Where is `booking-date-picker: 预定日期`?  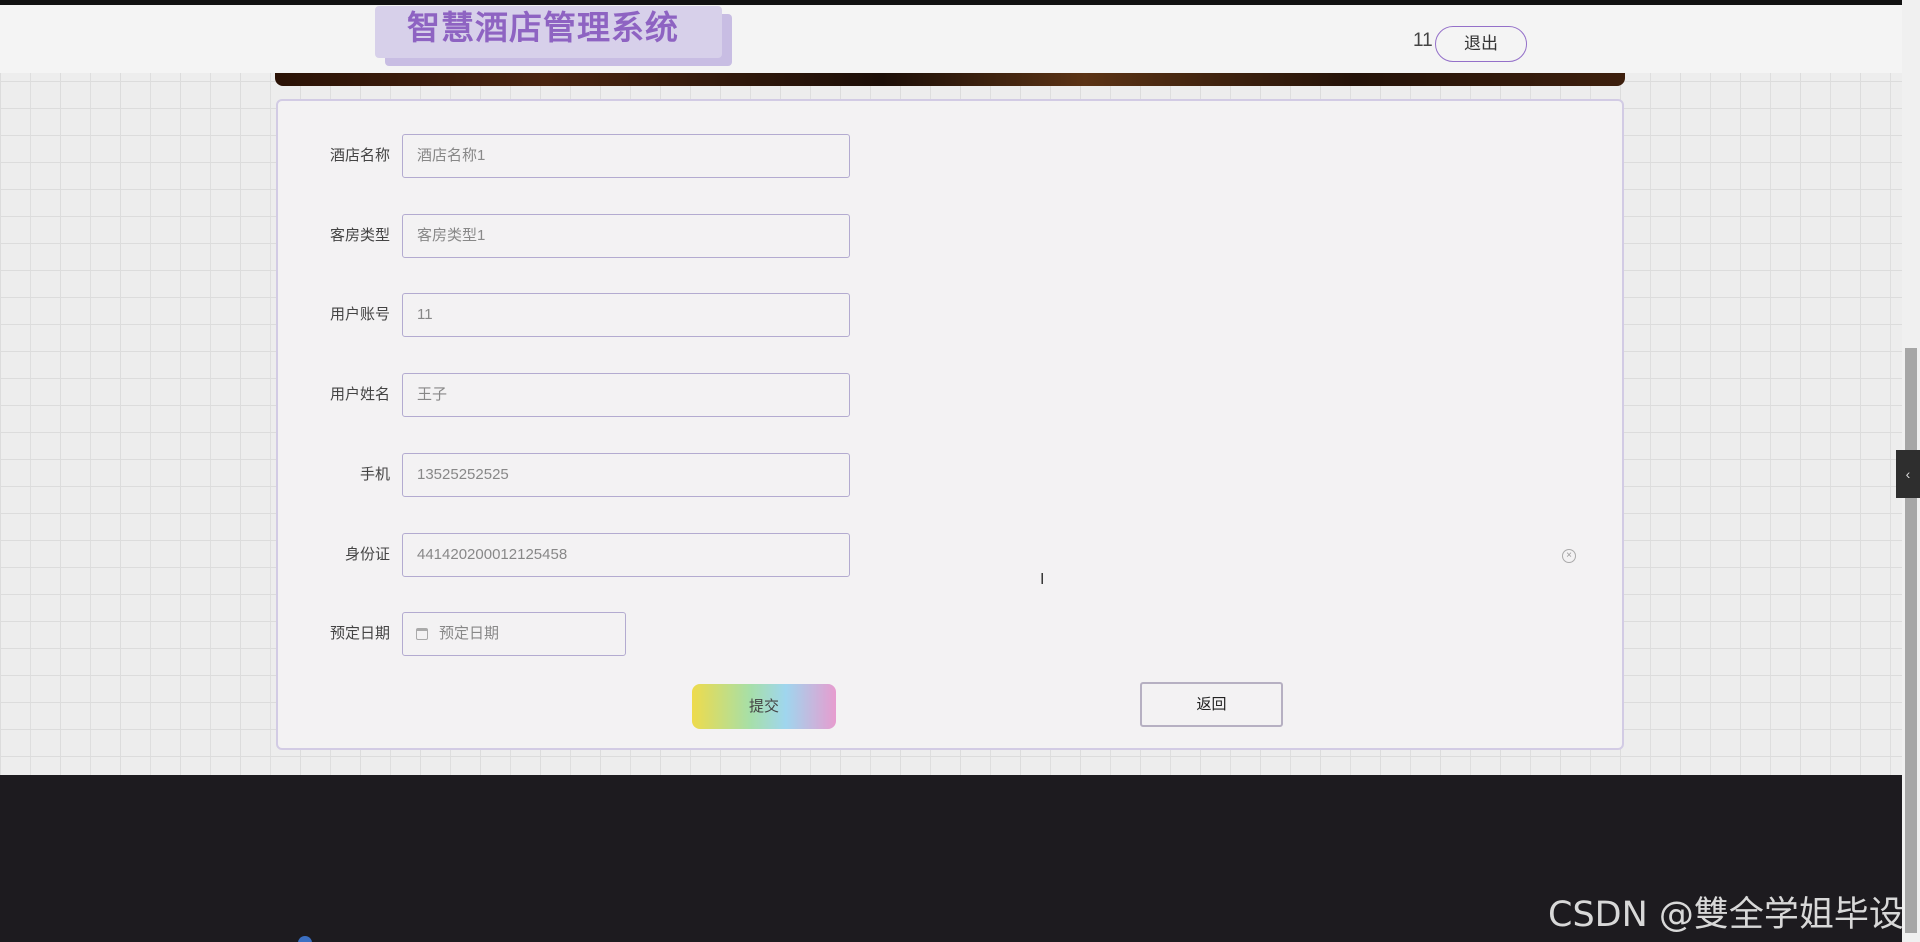
booking-date-picker: 预定日期 is located at coordinates (514, 634).